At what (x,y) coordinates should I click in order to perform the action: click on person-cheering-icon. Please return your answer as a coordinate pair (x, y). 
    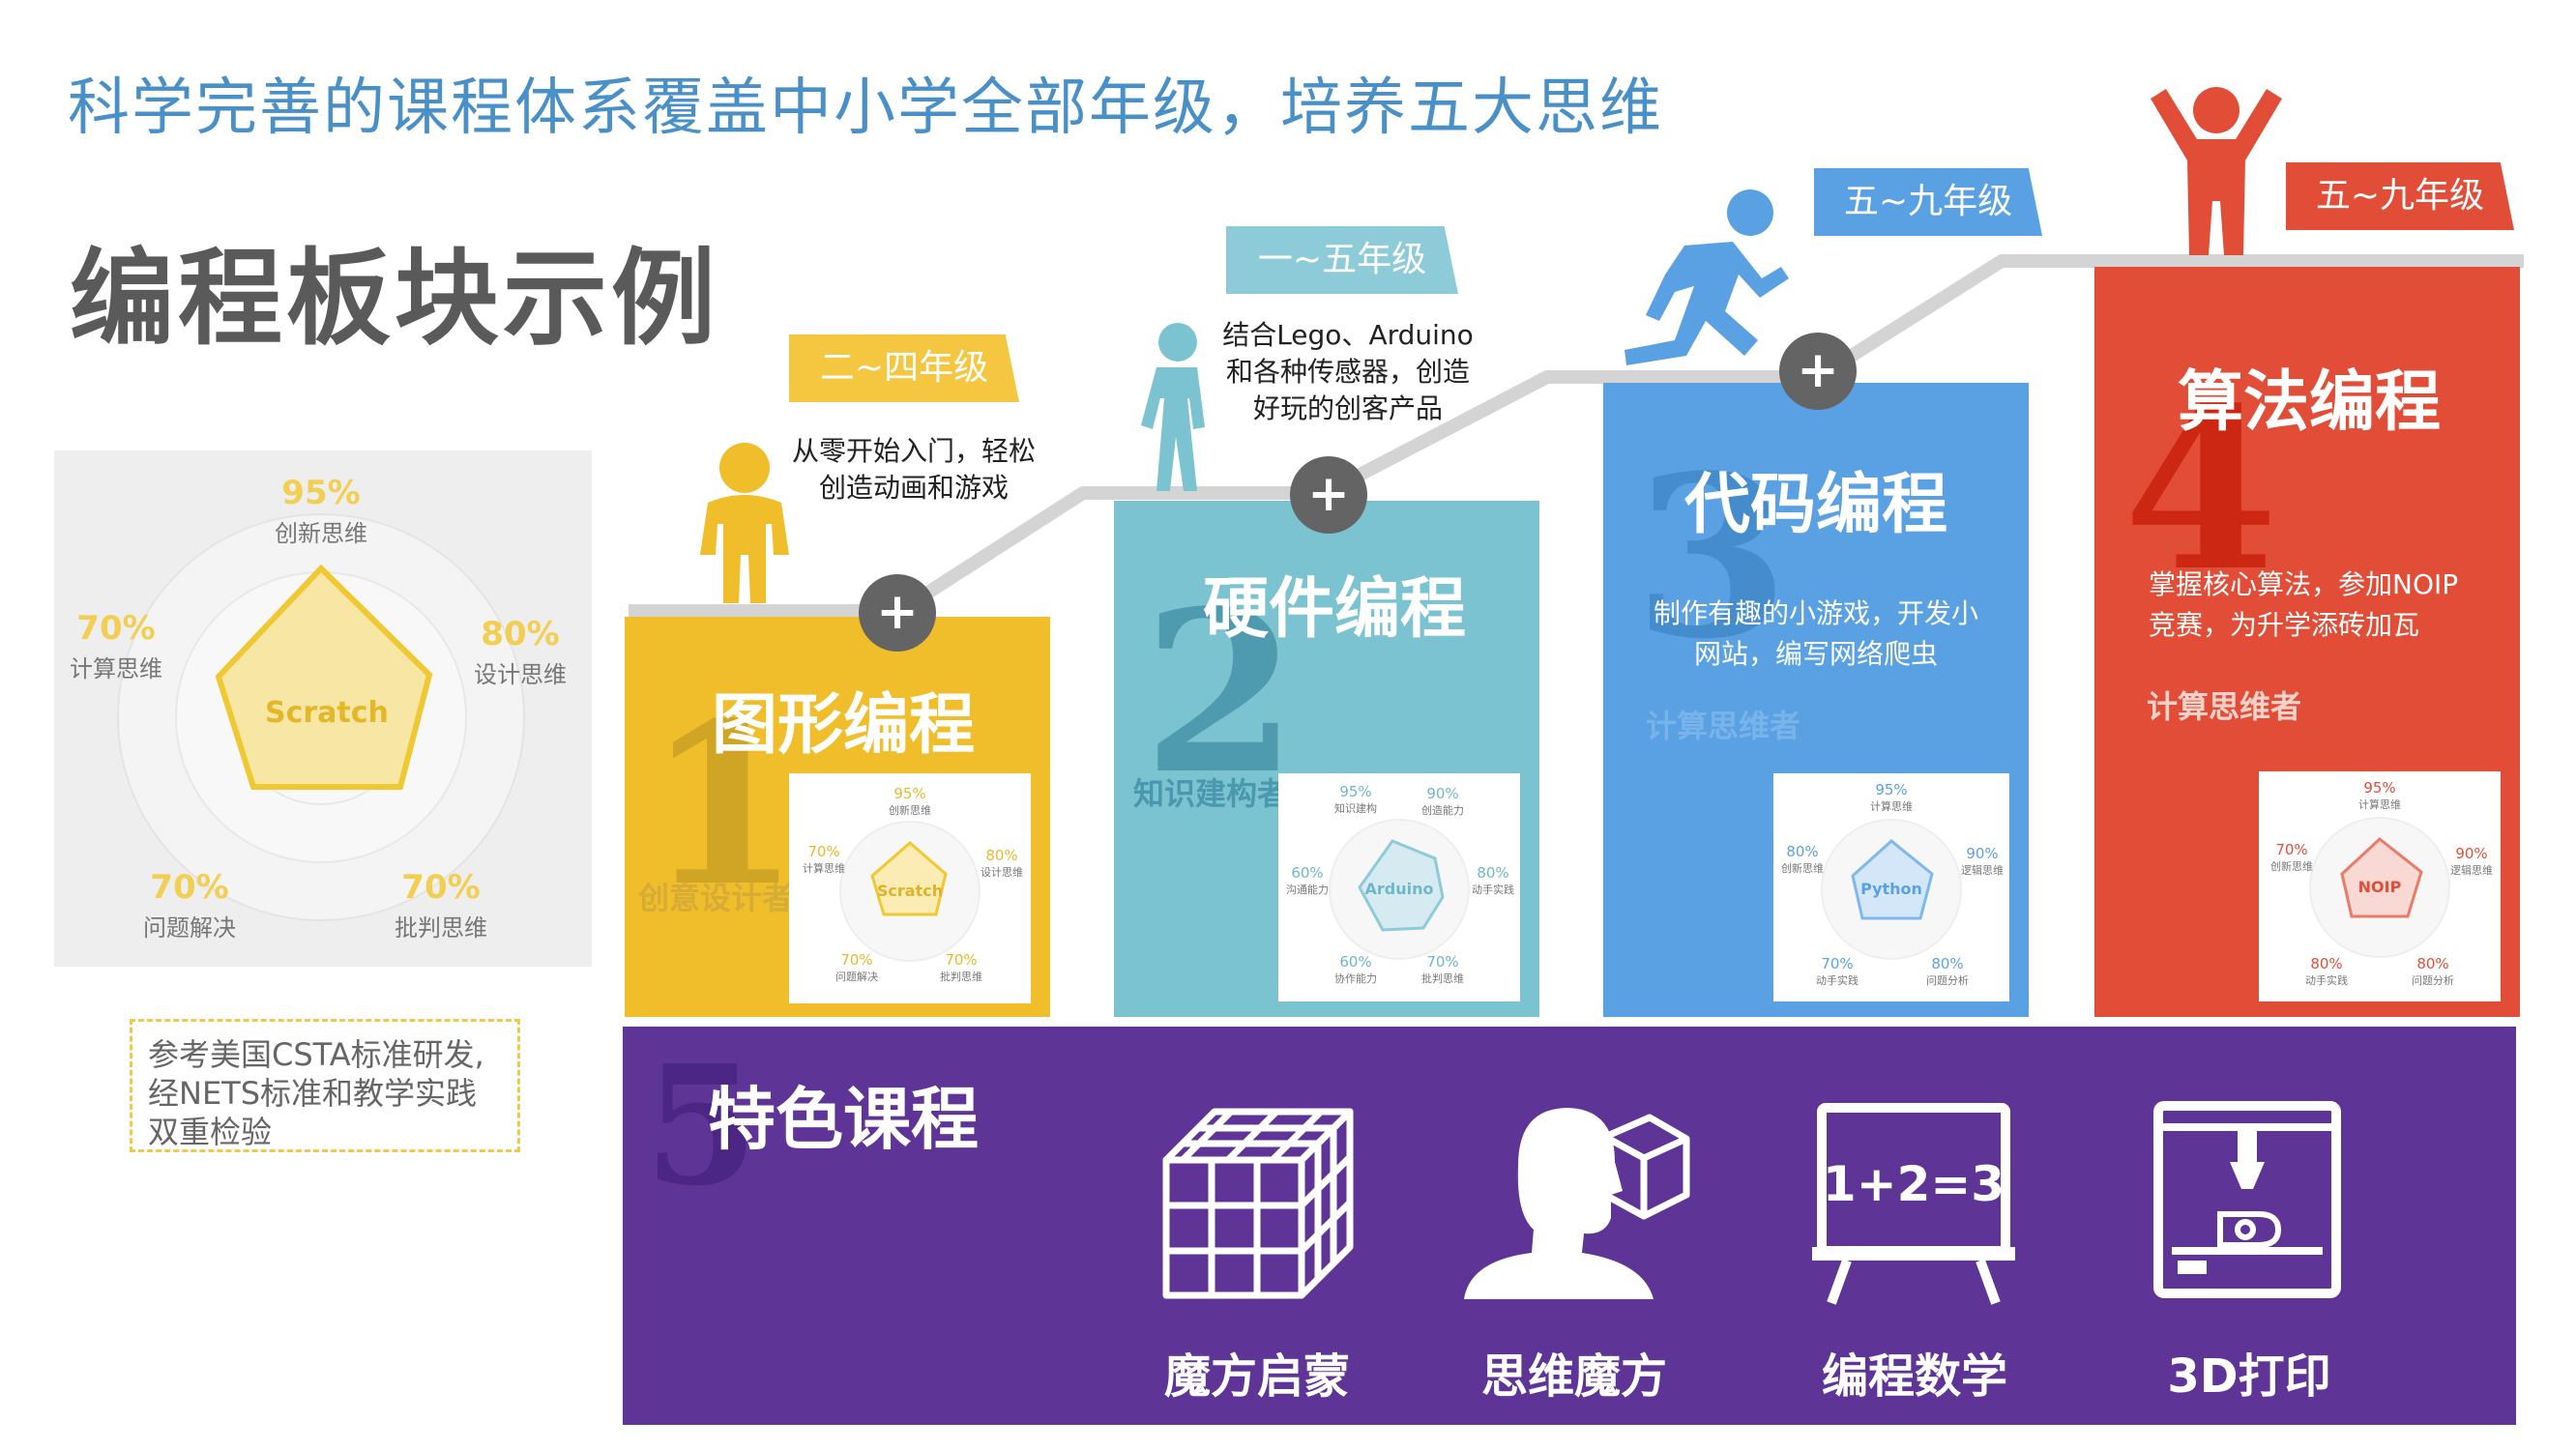
    Looking at the image, I should click on (2216, 171).